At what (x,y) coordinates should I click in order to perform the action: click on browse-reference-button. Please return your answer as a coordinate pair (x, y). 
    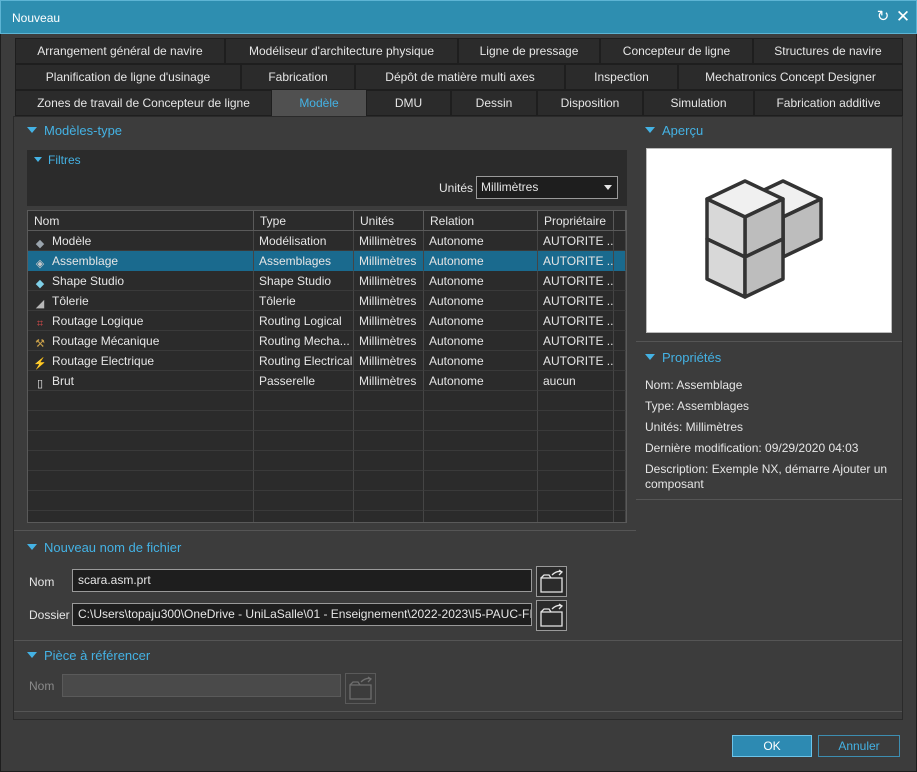
    Looking at the image, I should click on (360, 688).